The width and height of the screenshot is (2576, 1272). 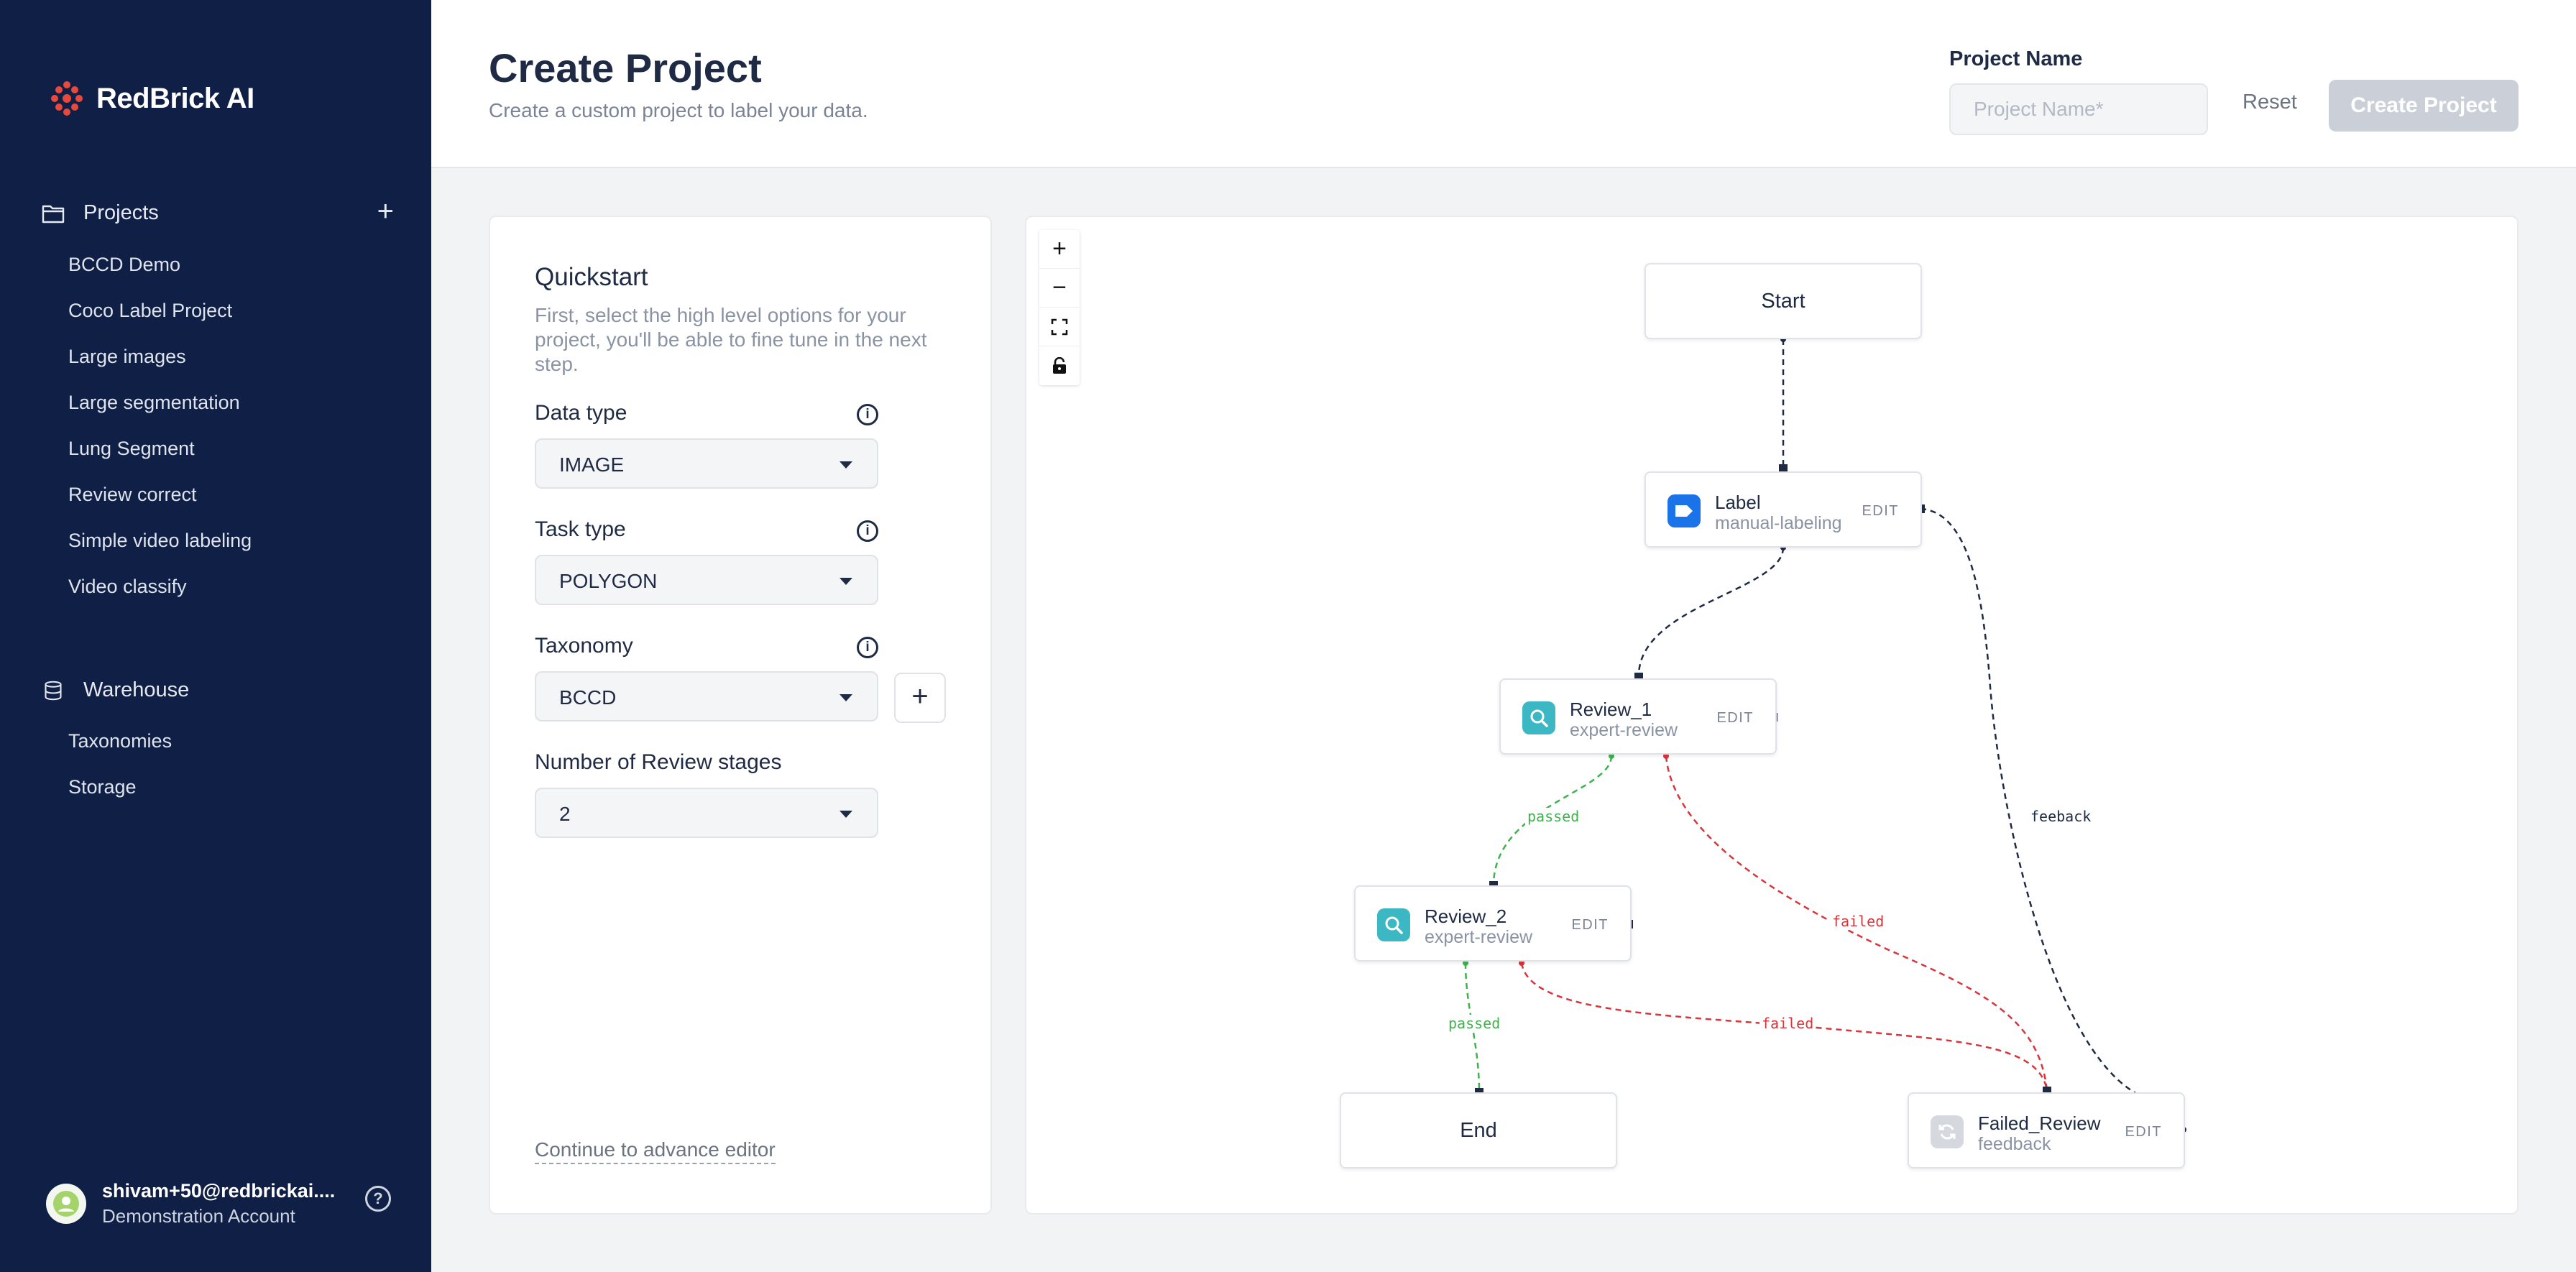 What do you see at coordinates (218, 690) in the screenshot?
I see `warehouse-section-header: Warehouse` at bounding box center [218, 690].